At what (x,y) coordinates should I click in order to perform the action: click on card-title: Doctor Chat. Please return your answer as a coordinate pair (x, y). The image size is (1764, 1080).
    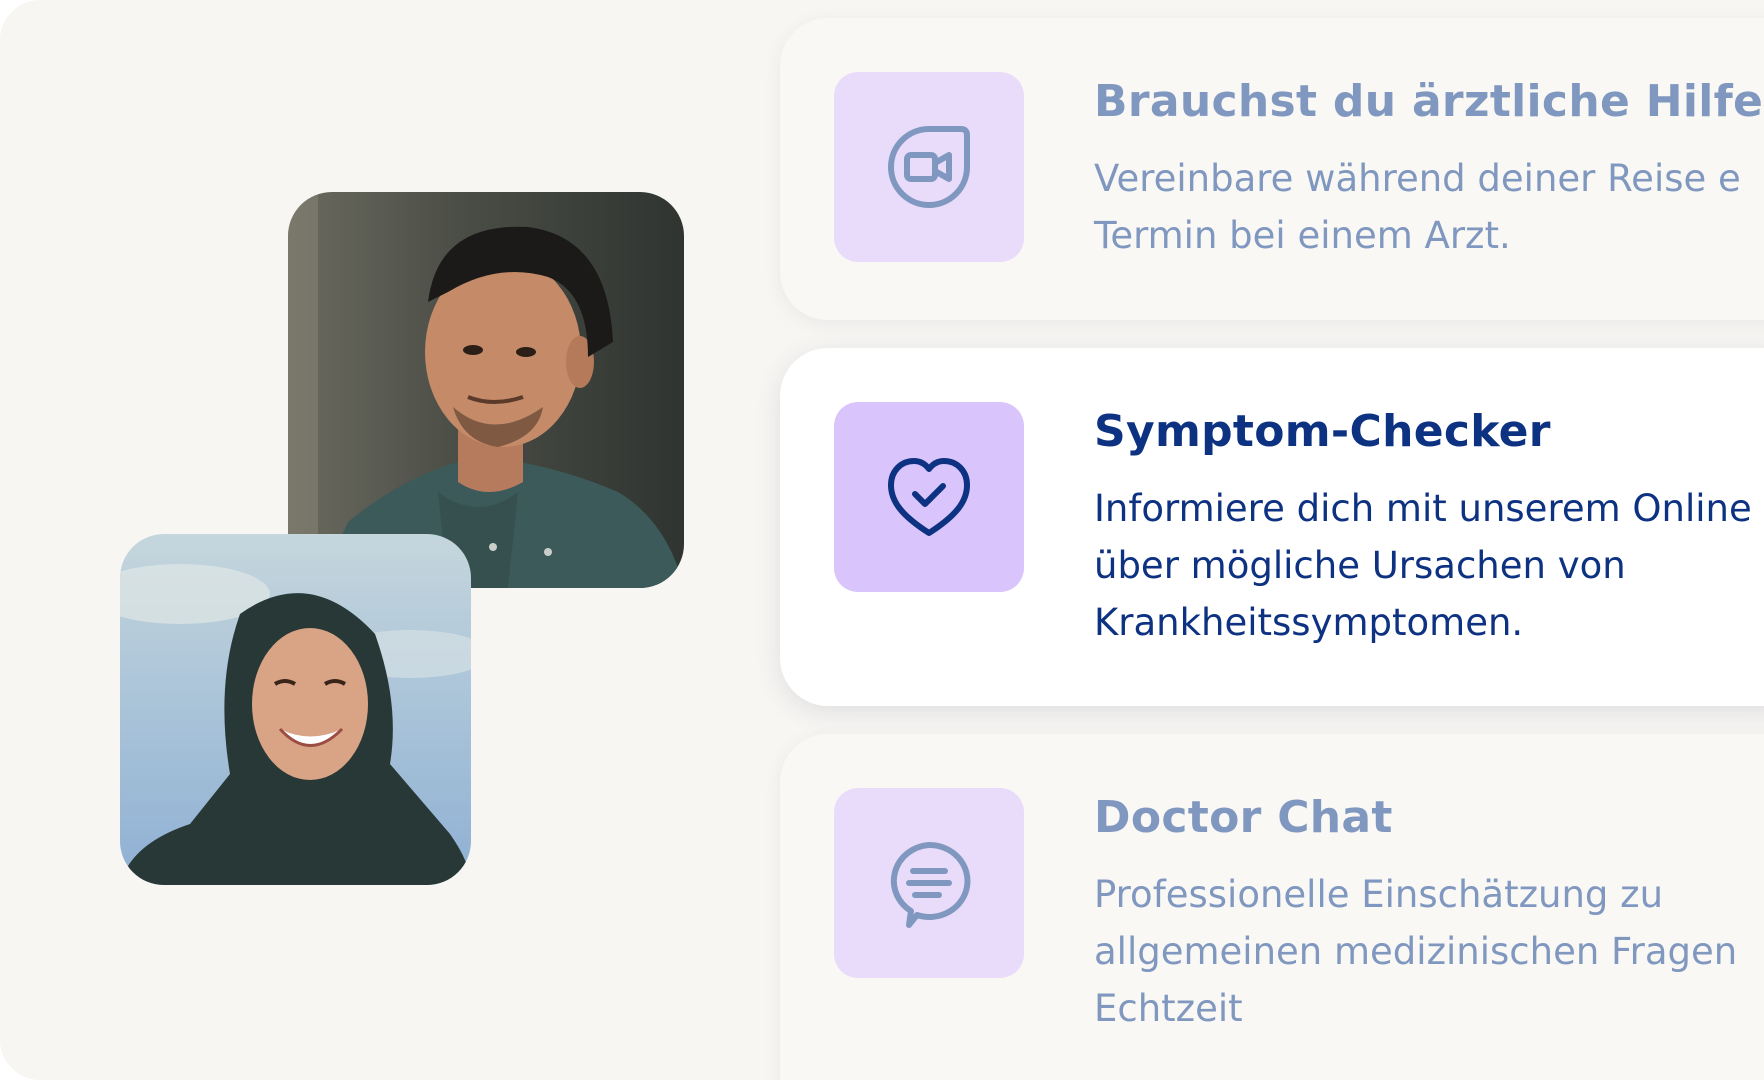
    Looking at the image, I should click on (1243, 817).